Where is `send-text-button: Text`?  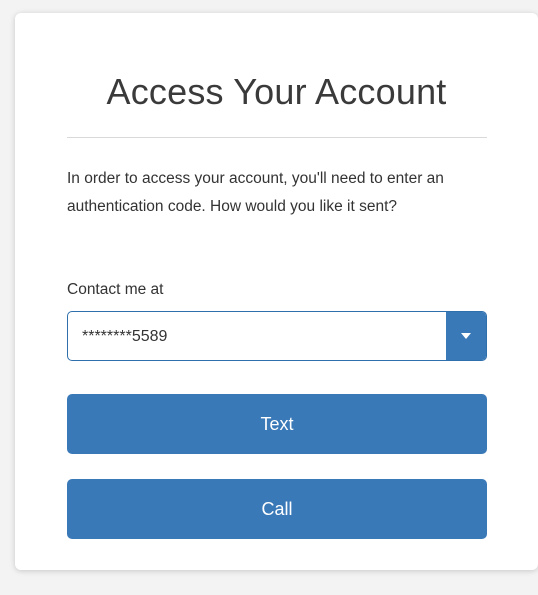
send-text-button: Text is located at coordinates (277, 424).